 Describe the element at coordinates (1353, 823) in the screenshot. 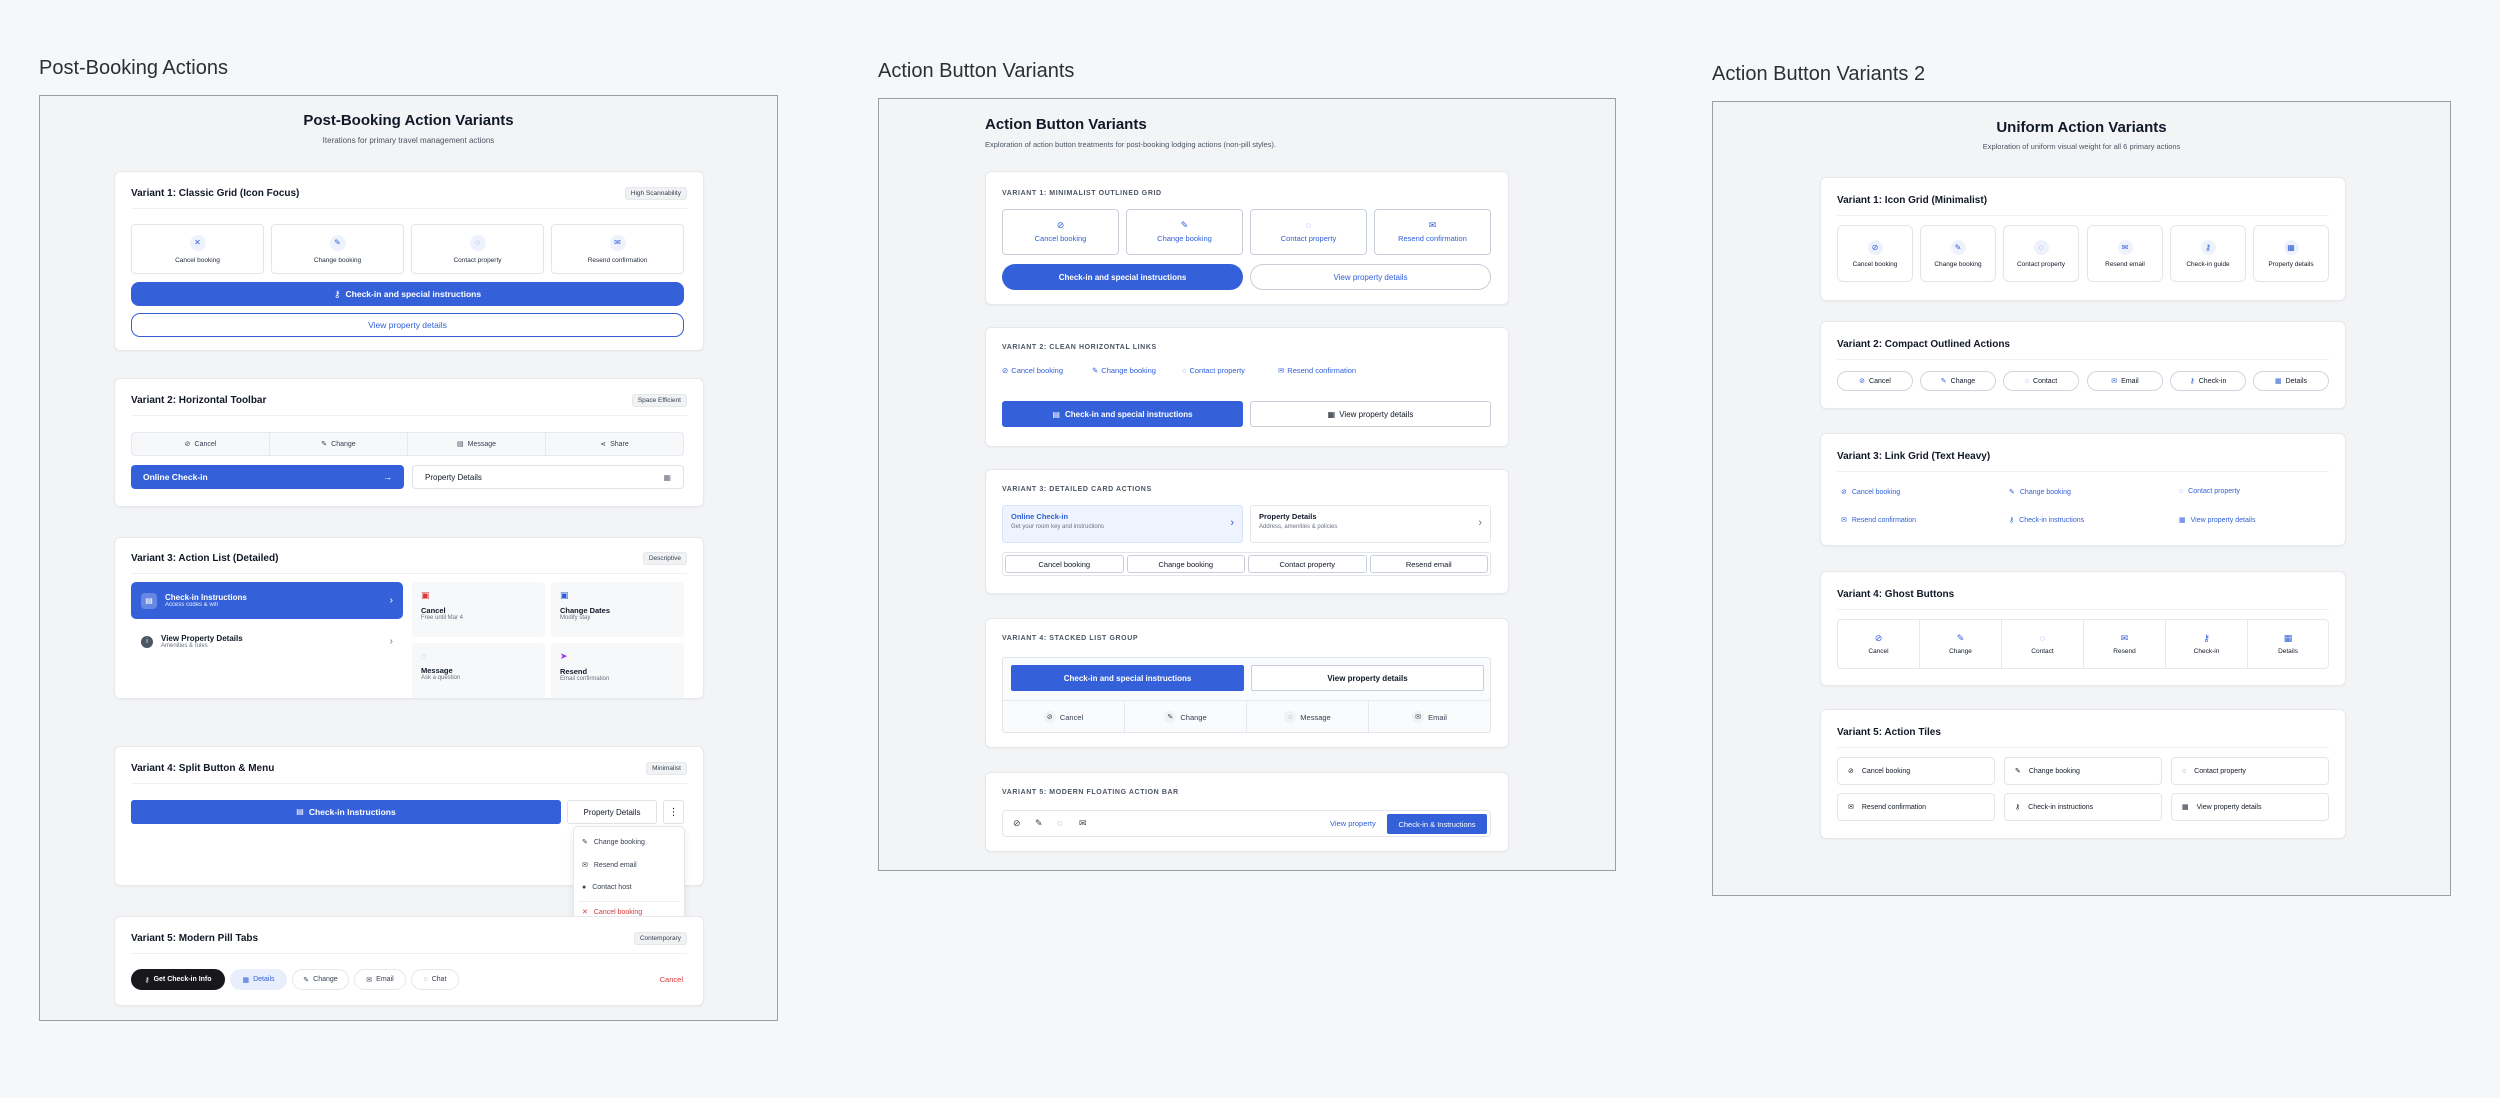

I see `view-property-link: View property` at that location.